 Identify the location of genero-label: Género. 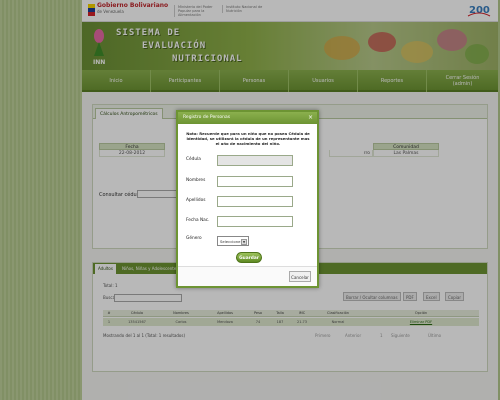
(194, 238).